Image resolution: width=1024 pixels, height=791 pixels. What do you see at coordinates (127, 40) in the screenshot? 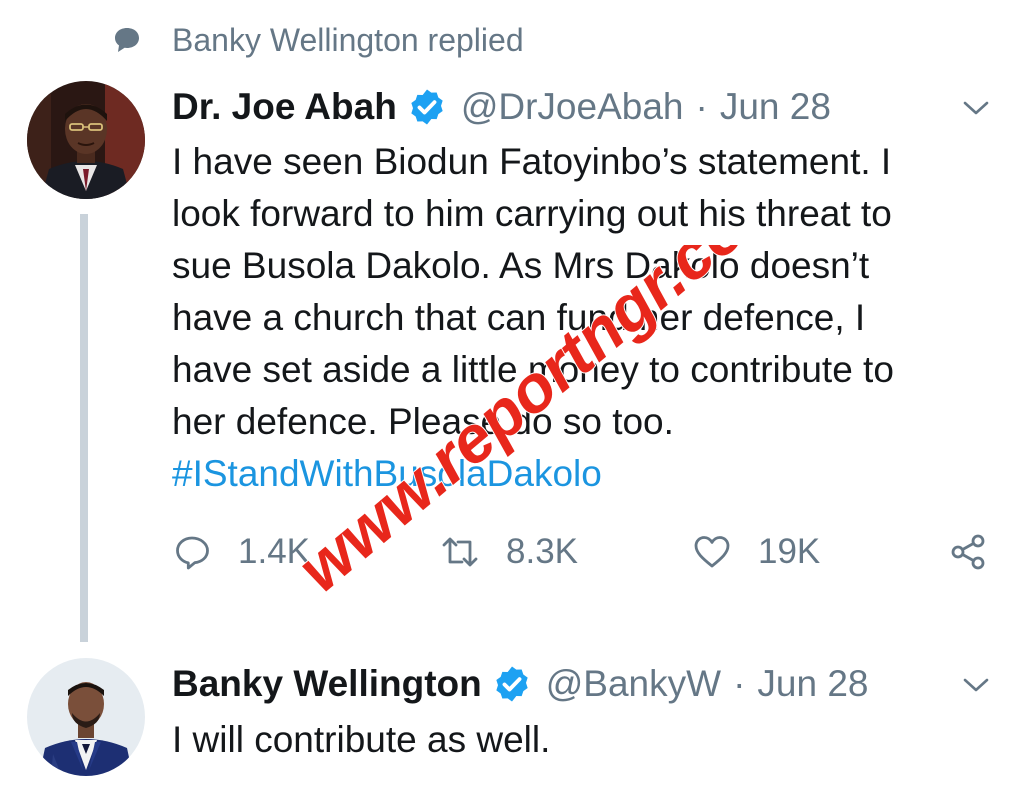
I see `speech-bubble-icon` at bounding box center [127, 40].